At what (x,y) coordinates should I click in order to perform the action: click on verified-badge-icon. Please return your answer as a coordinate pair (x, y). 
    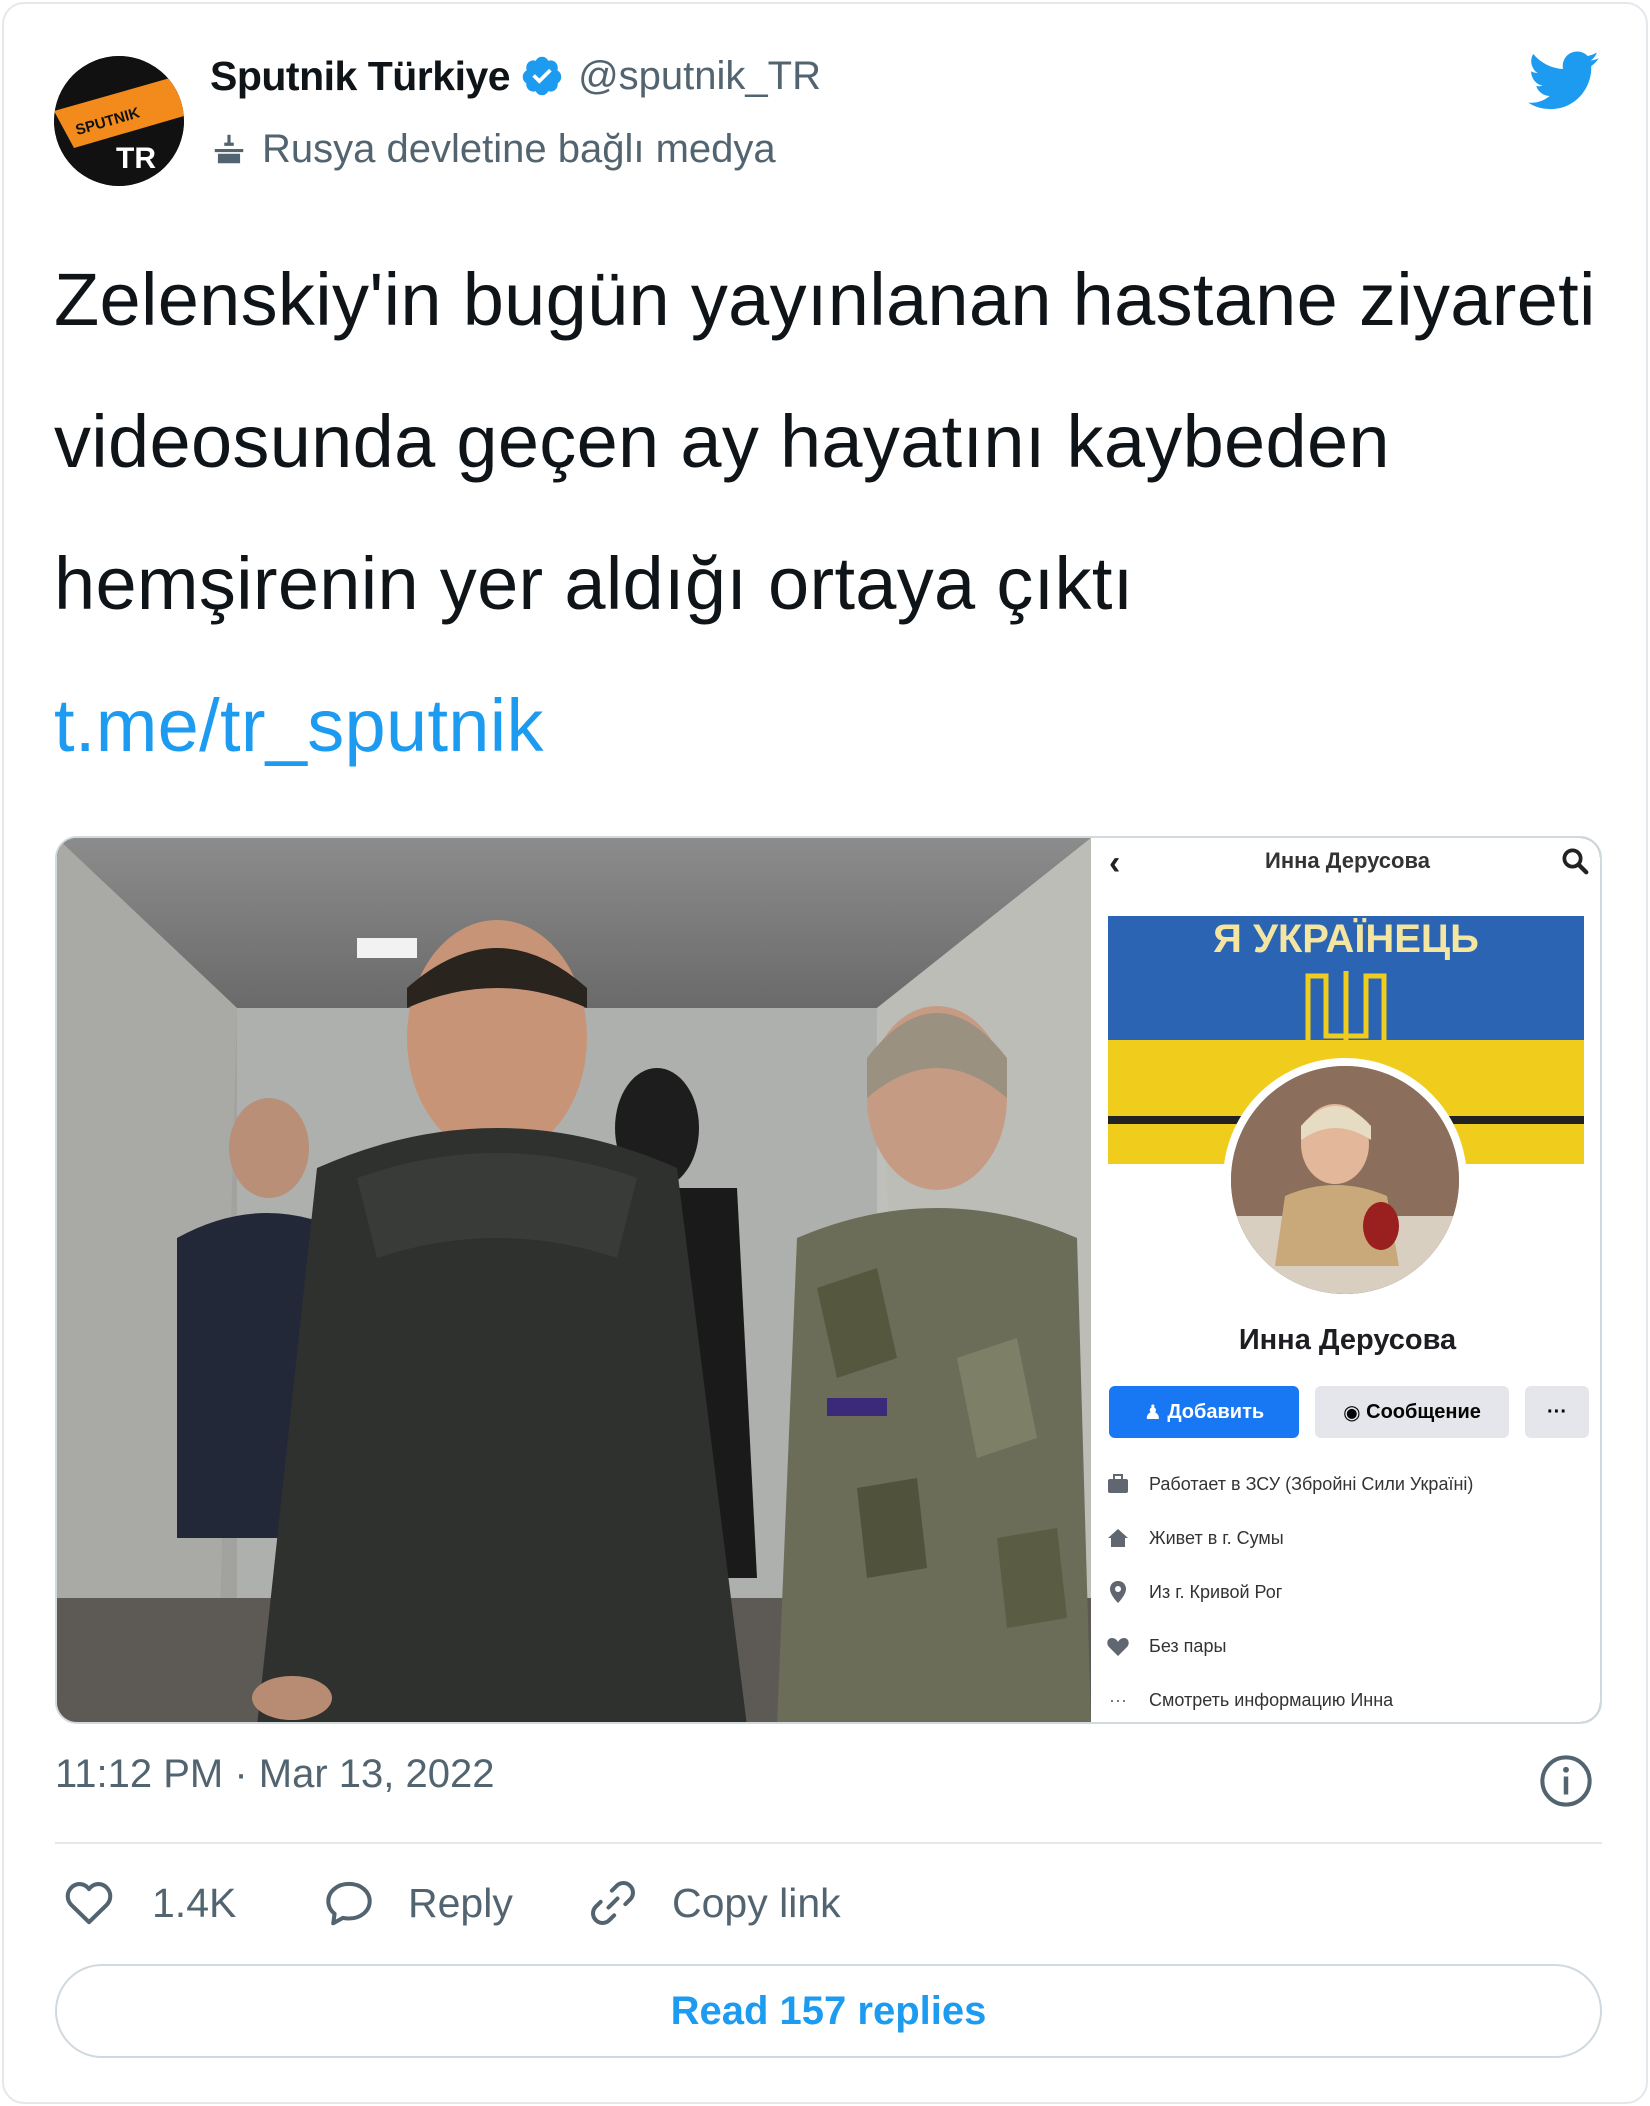
    Looking at the image, I should click on (542, 76).